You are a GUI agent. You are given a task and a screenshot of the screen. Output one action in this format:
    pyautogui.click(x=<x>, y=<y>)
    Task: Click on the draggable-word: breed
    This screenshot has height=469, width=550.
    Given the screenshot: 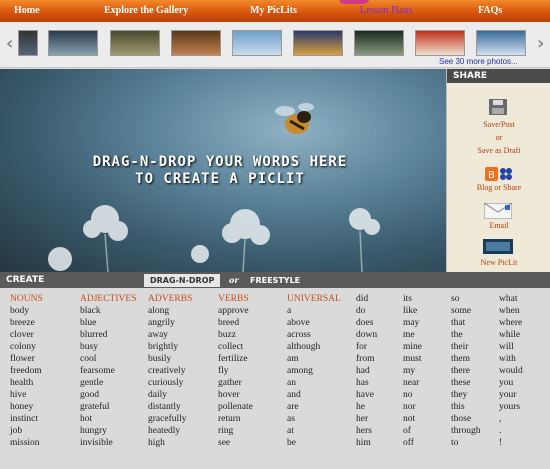 What is the action you would take?
    pyautogui.click(x=235, y=324)
    